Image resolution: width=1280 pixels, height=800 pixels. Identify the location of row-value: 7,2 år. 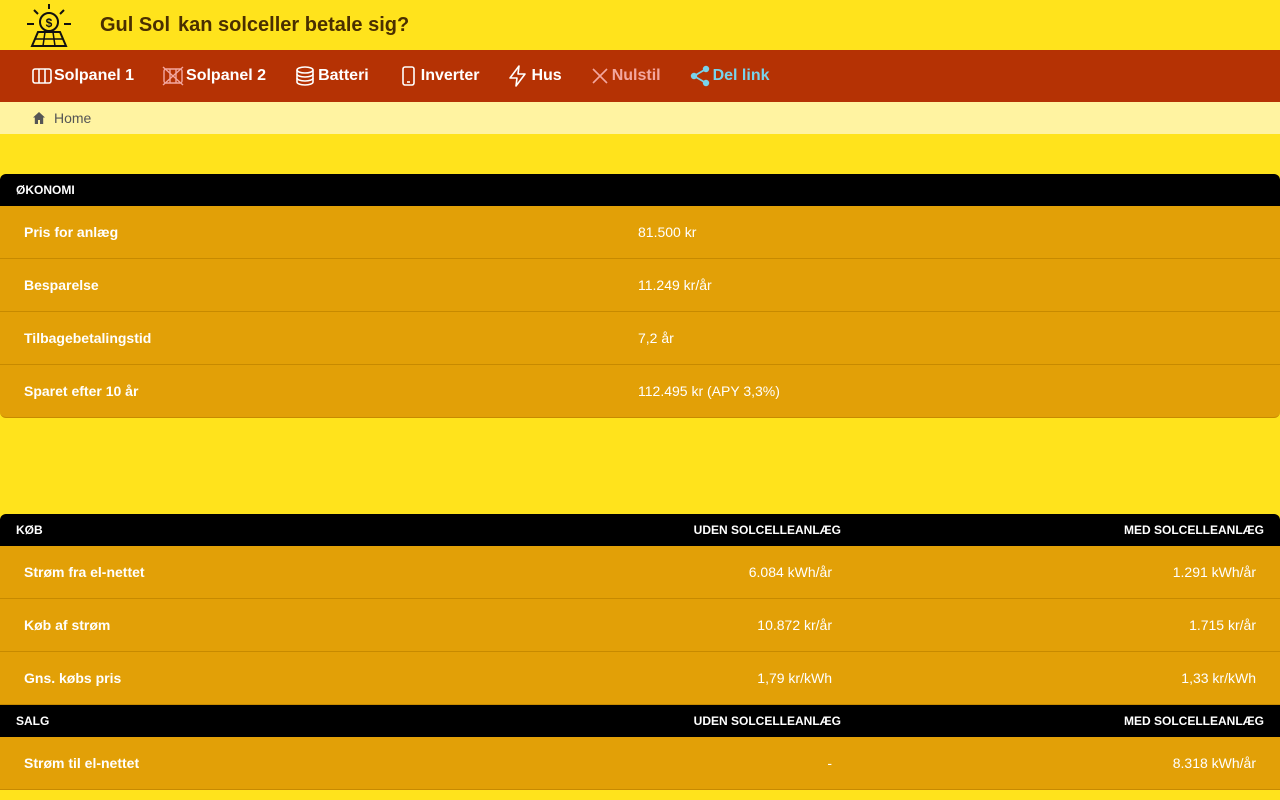
(656, 338).